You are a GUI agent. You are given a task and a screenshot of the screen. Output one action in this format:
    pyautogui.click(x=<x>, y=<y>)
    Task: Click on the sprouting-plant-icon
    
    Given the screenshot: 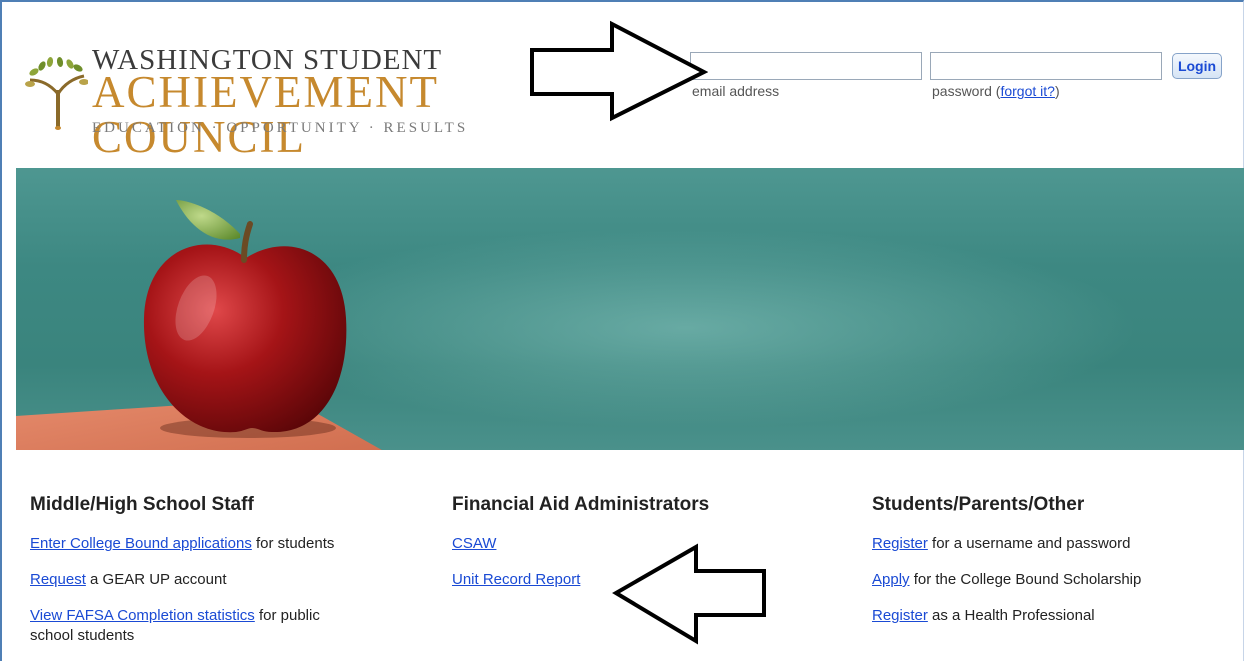 What is the action you would take?
    pyautogui.click(x=56, y=93)
    